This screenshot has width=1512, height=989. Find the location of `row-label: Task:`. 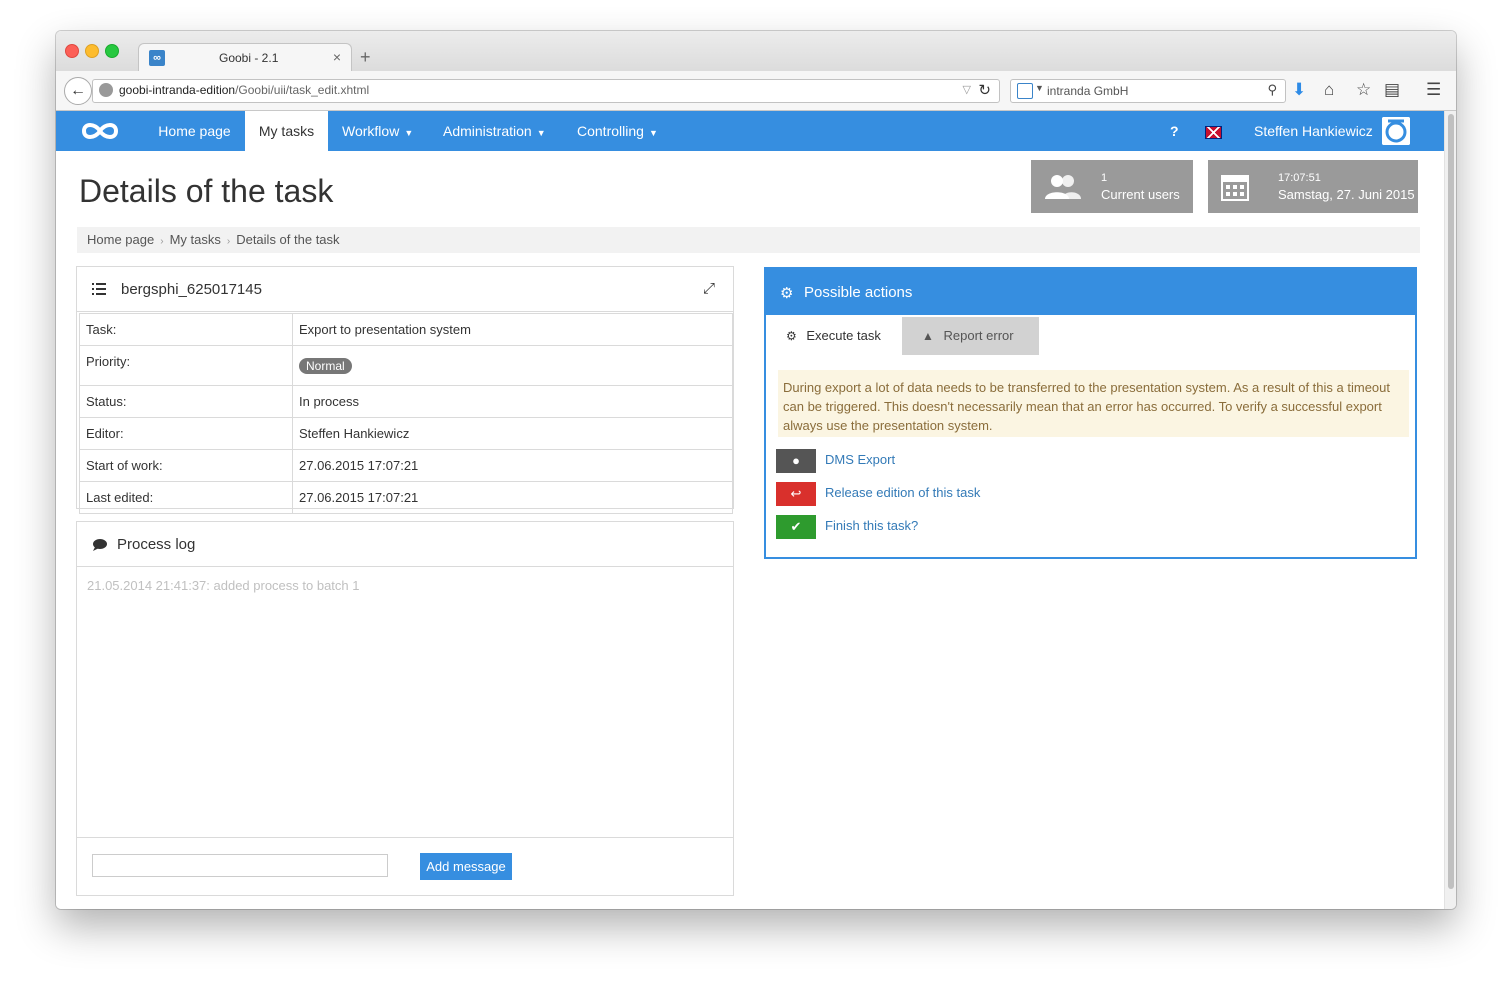

row-label: Task: is located at coordinates (186, 329).